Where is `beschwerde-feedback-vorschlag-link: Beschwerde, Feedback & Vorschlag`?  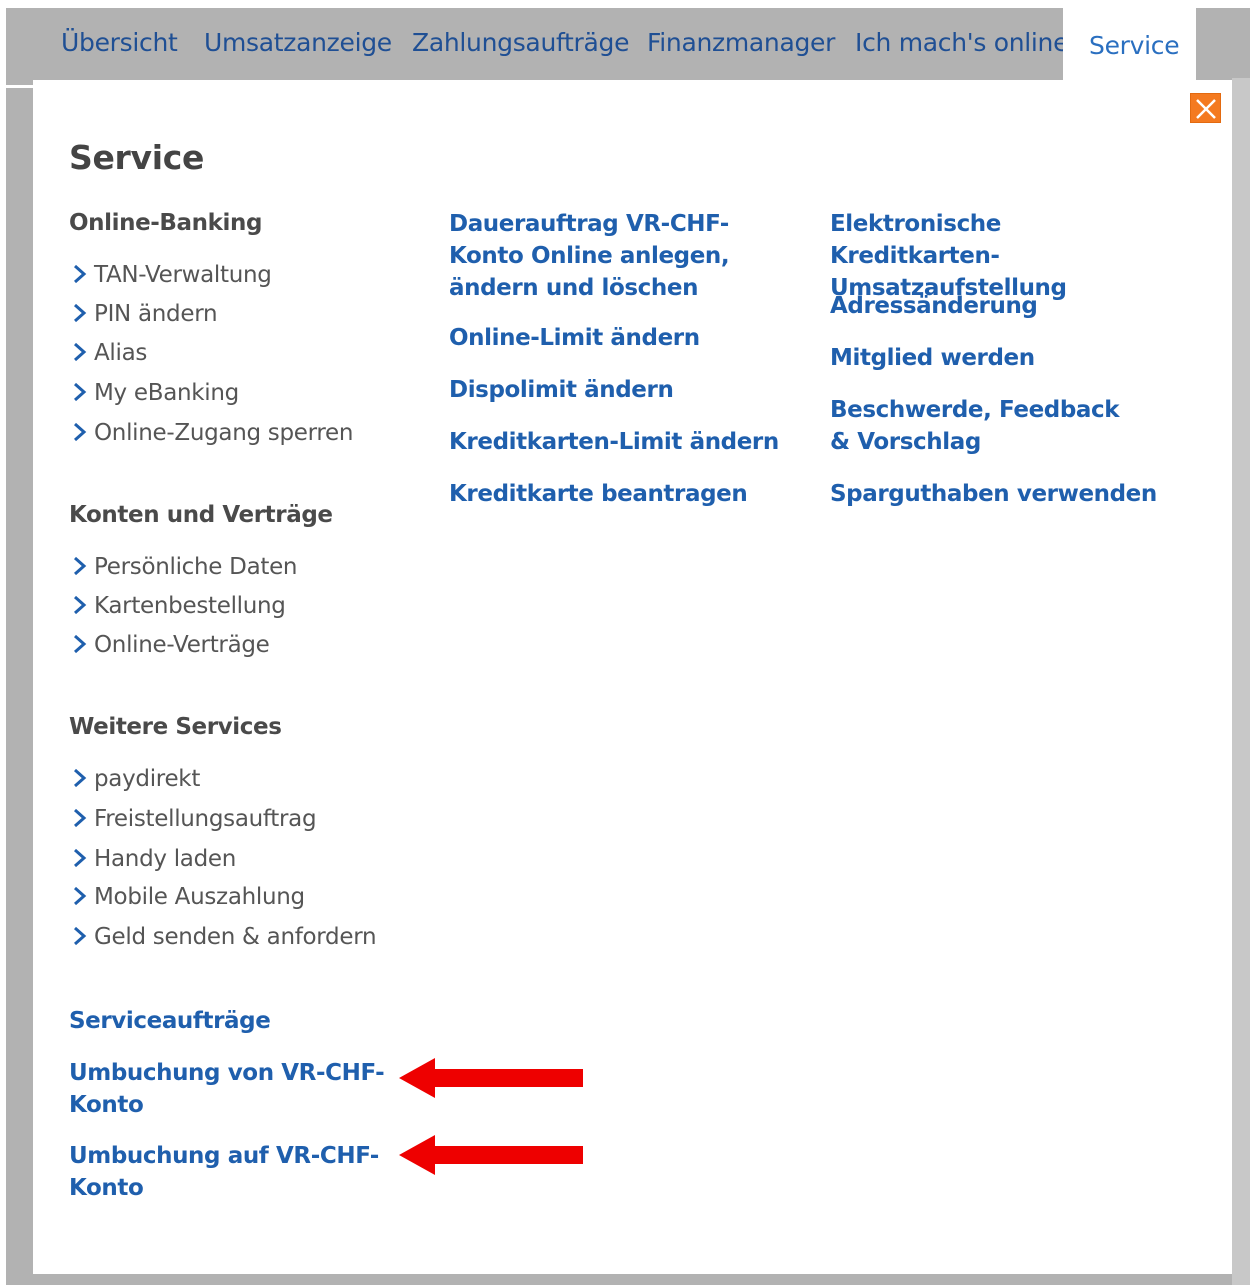
beschwerde-feedback-vorschlag-link: Beschwerde, Feedback & Vorschlag is located at coordinates (980, 426).